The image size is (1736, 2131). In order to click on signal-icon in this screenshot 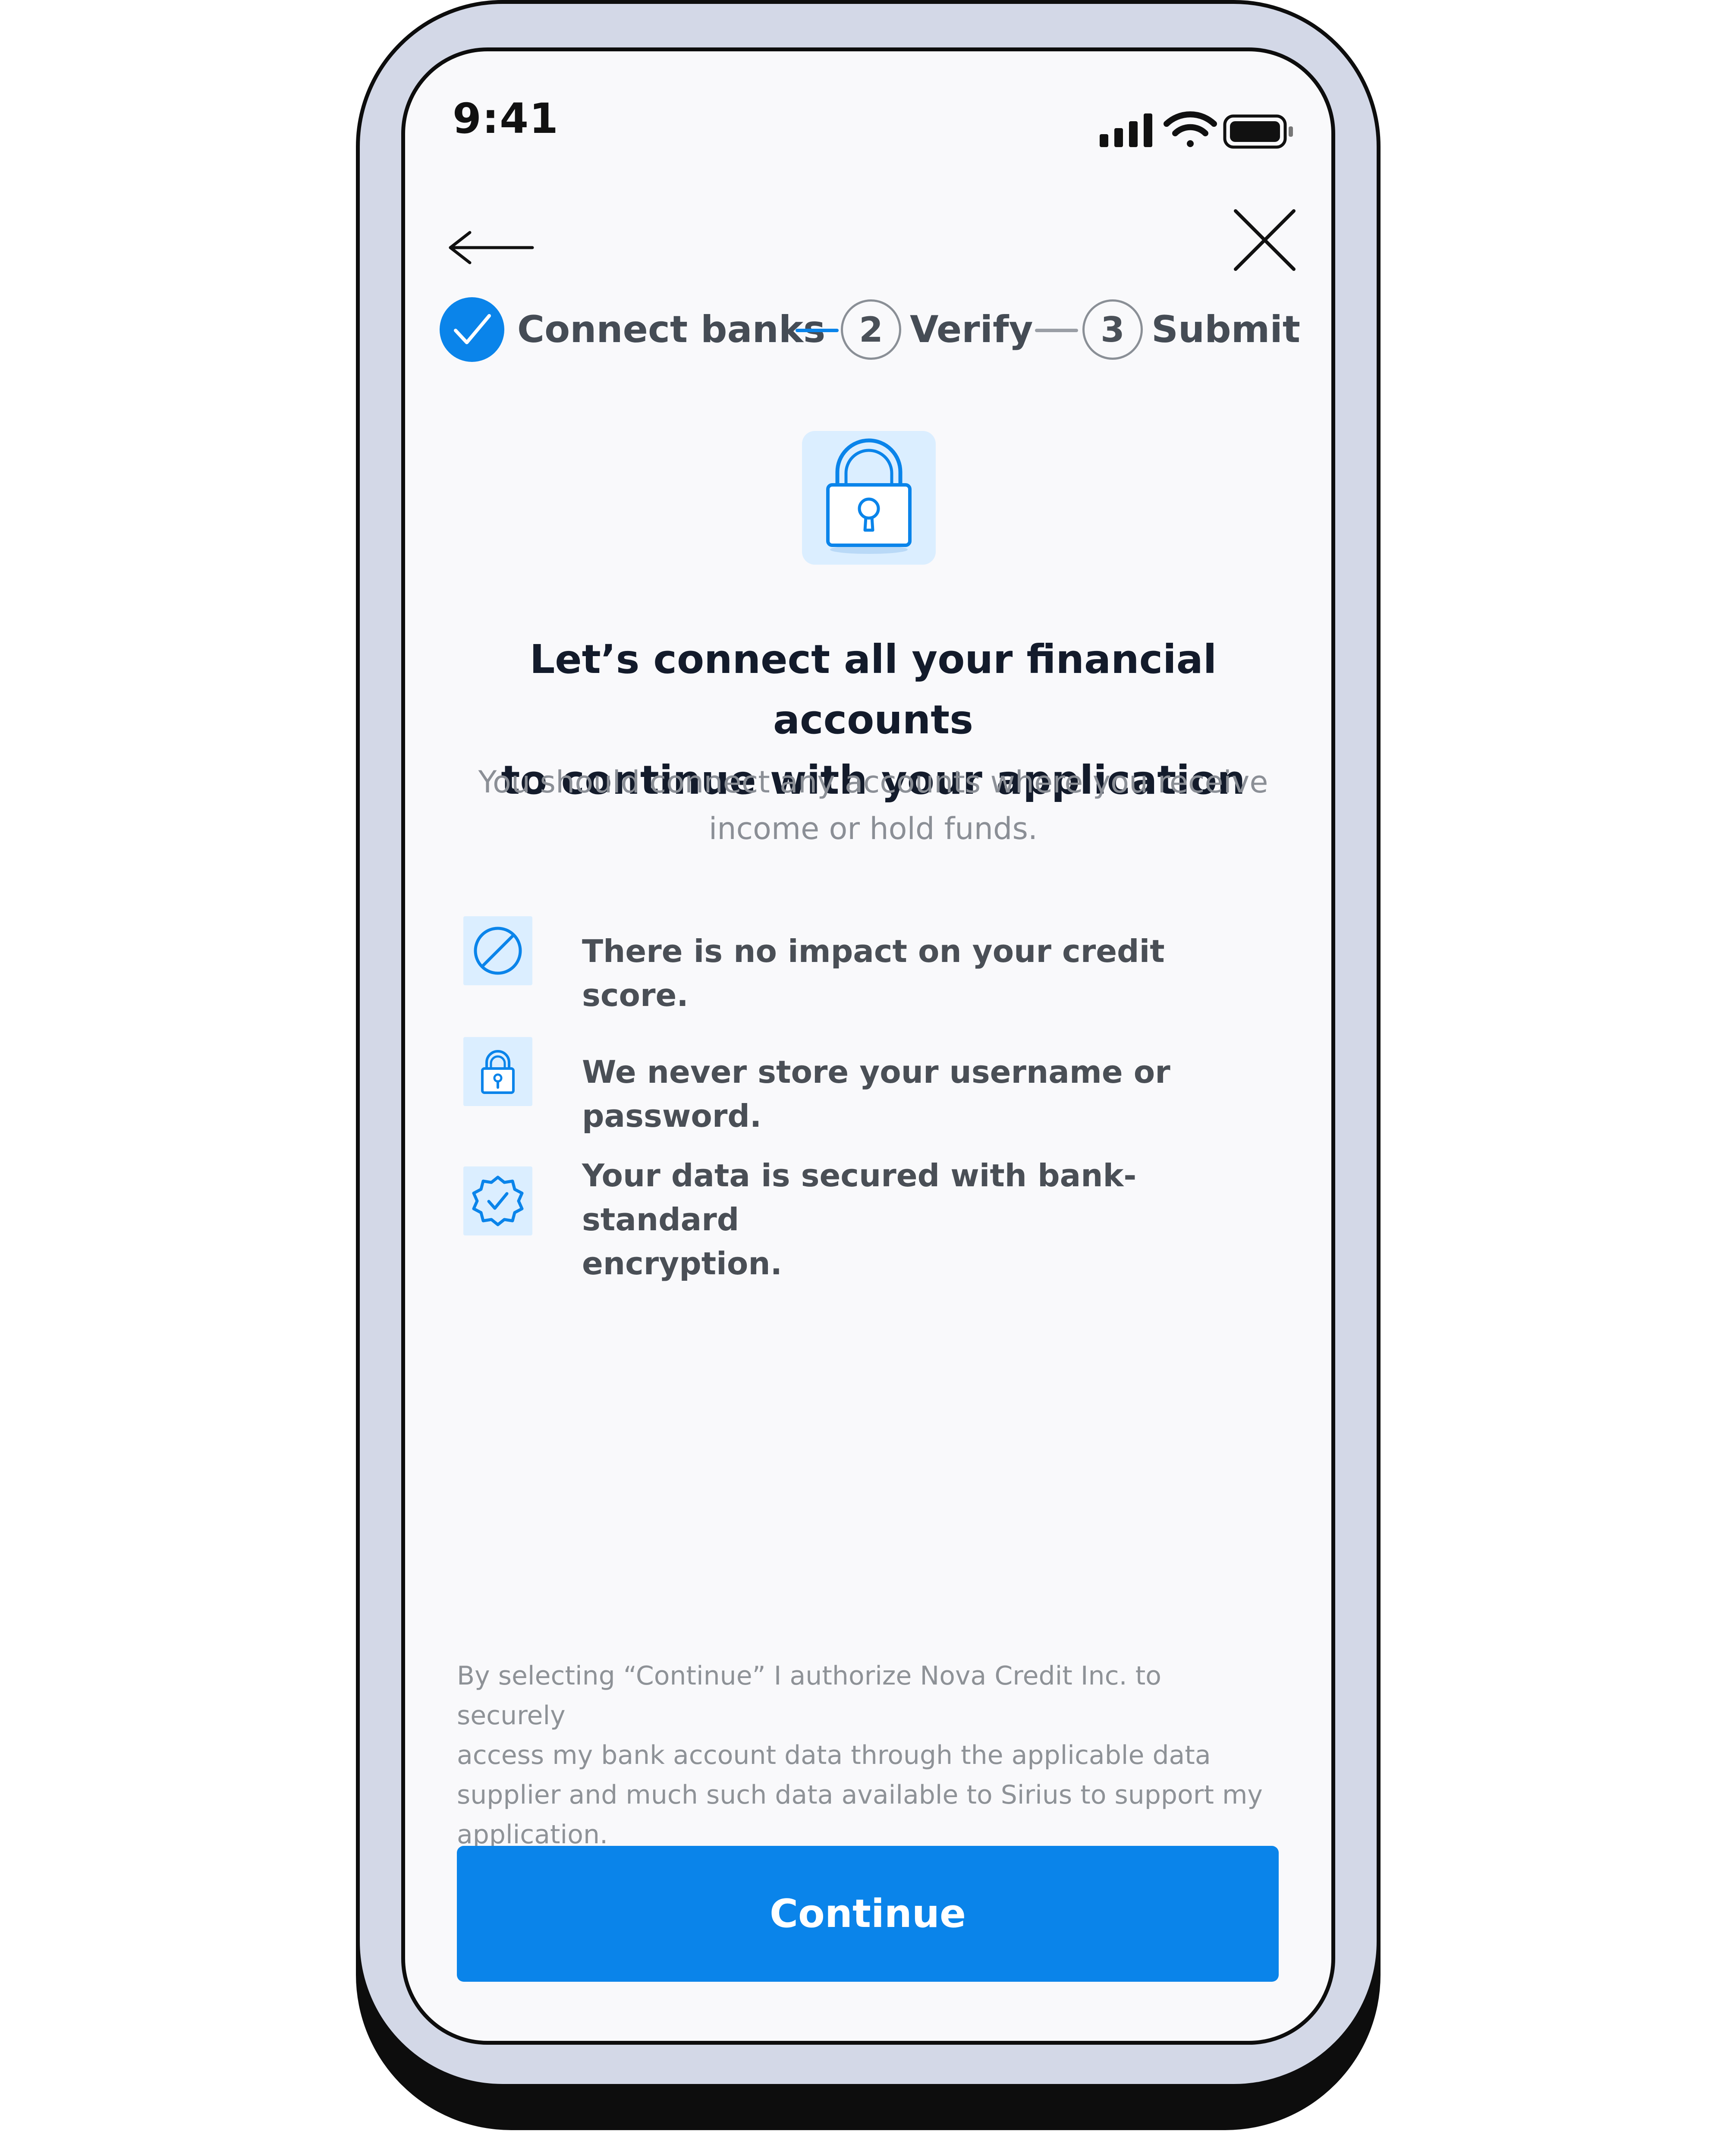, I will do `click(1126, 130)`.